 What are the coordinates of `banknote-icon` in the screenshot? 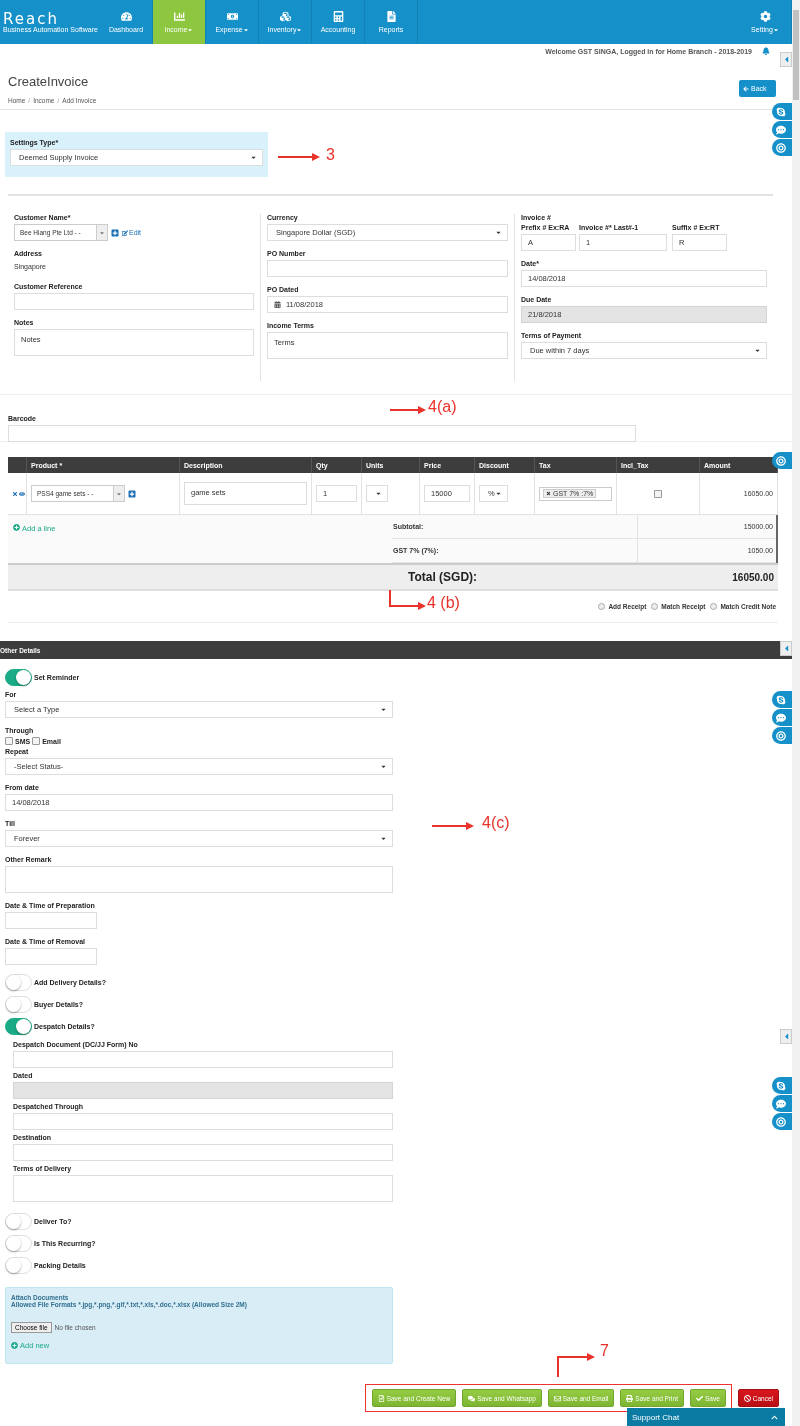 It's located at (232, 16).